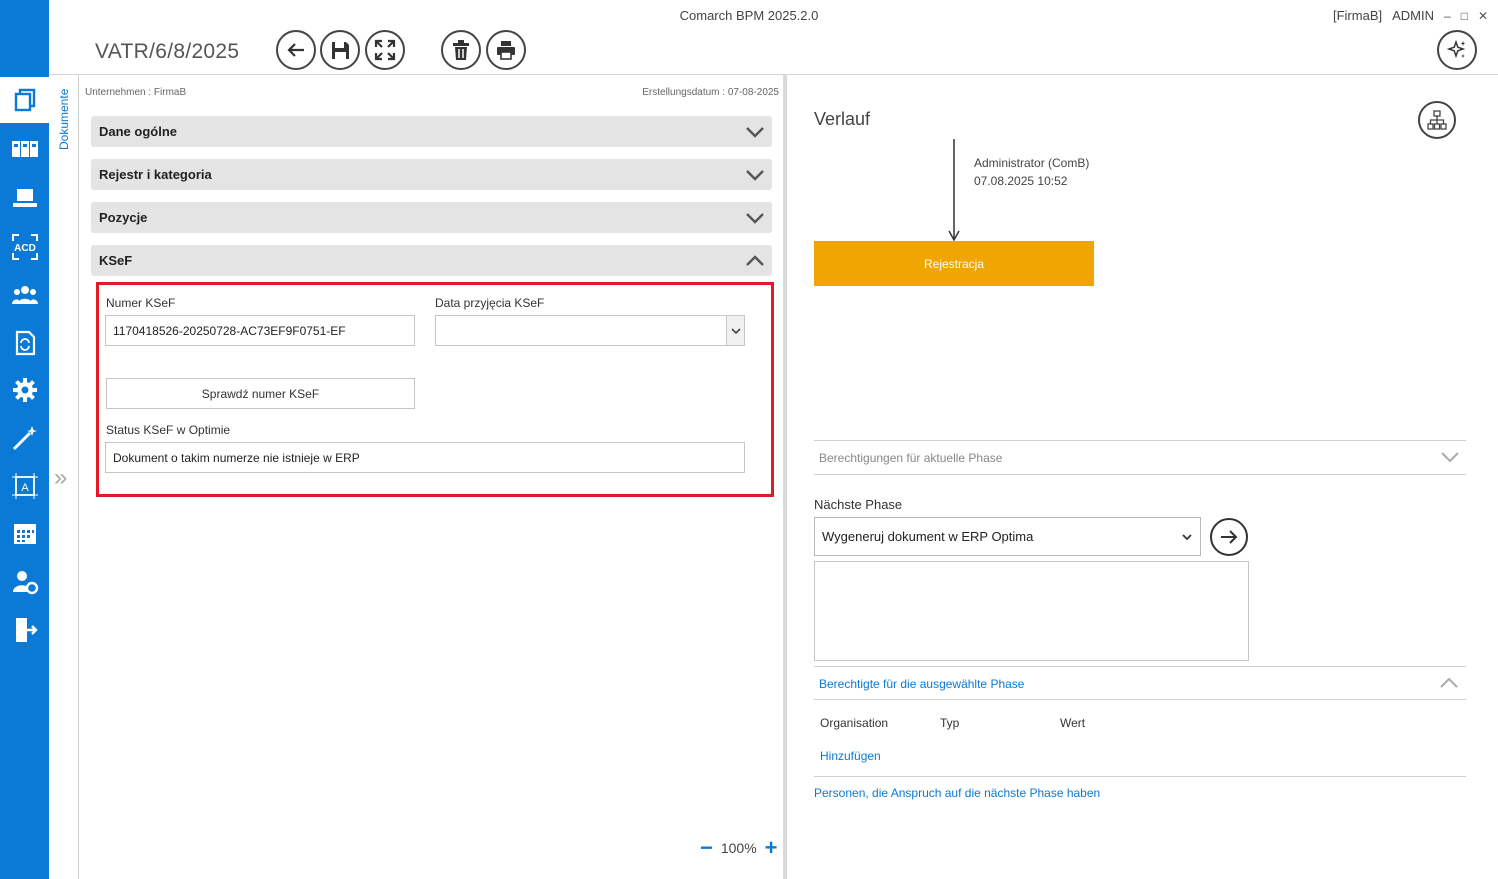  I want to click on save-button, so click(340, 50).